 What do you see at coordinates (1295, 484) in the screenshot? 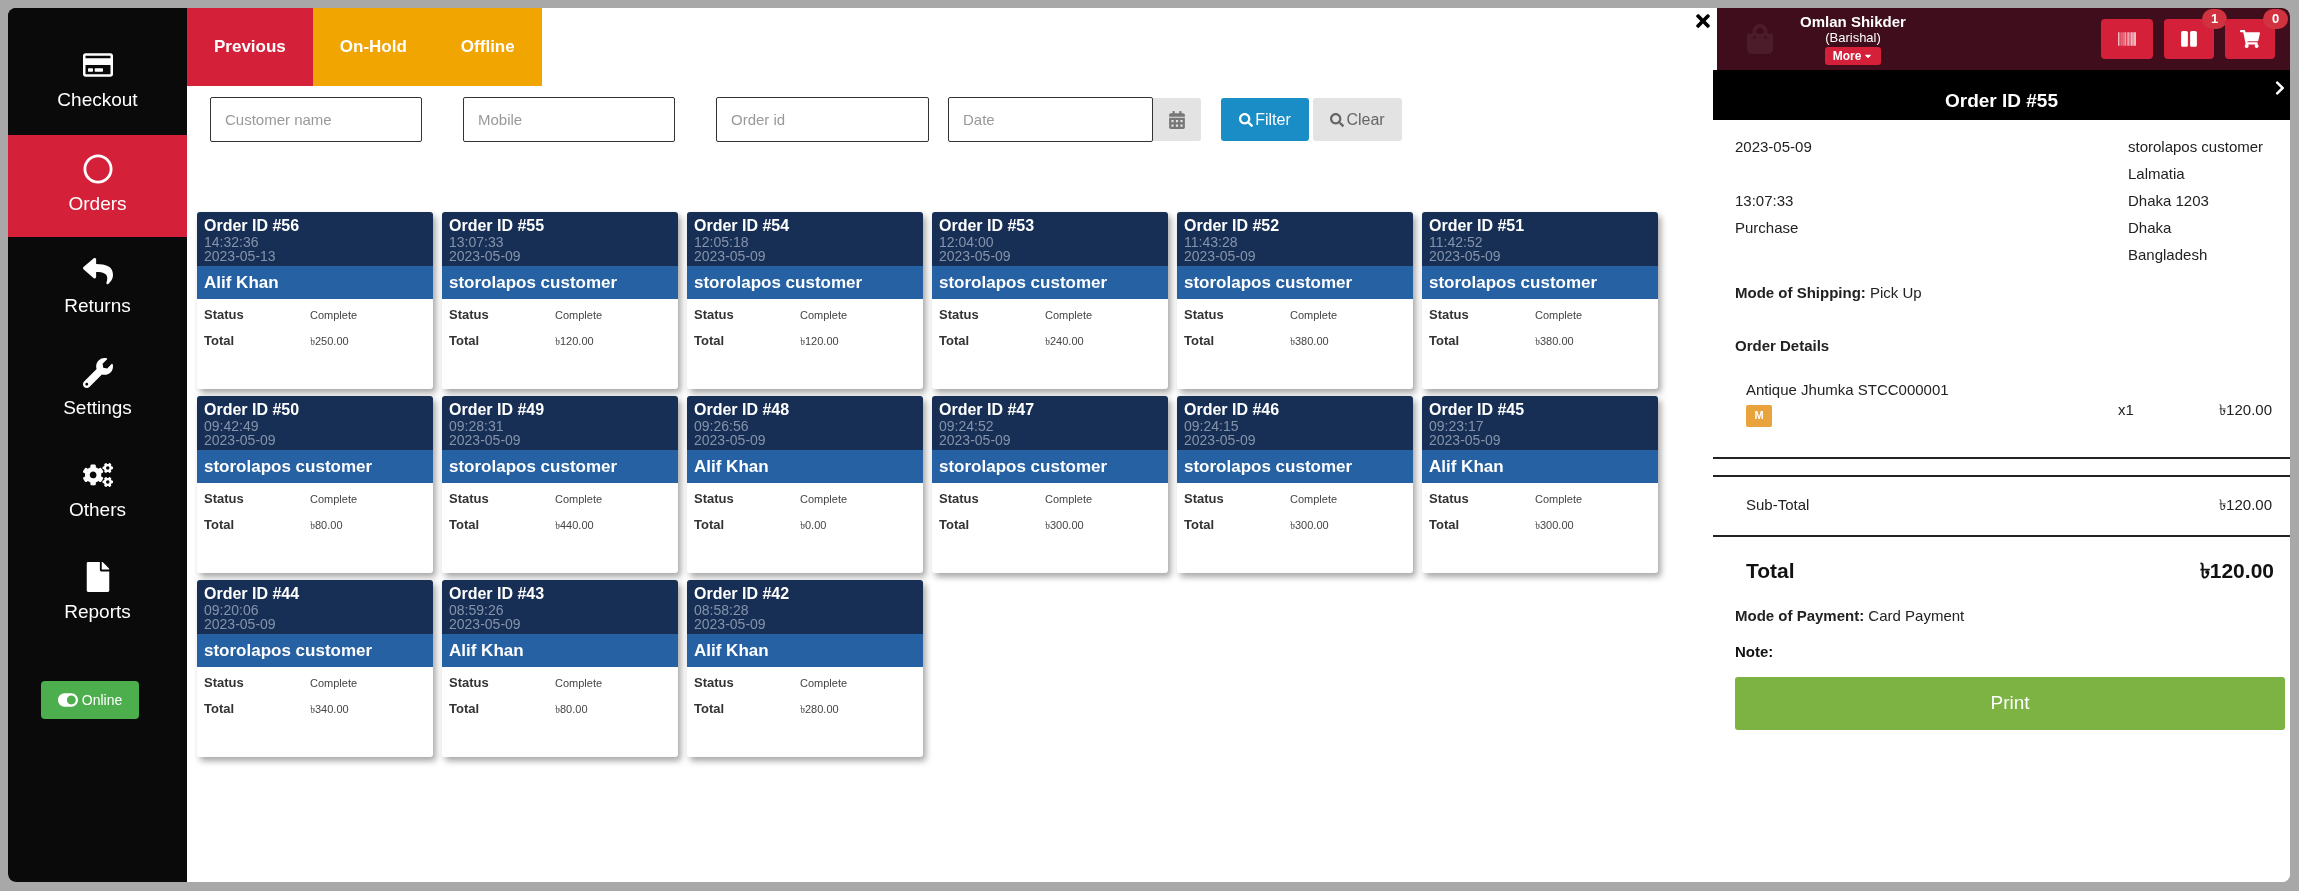
I see `order-card: Order ID #46 09:24:15 2023-05-09 storolapos customer Status Complete Total ৳300.00` at bounding box center [1295, 484].